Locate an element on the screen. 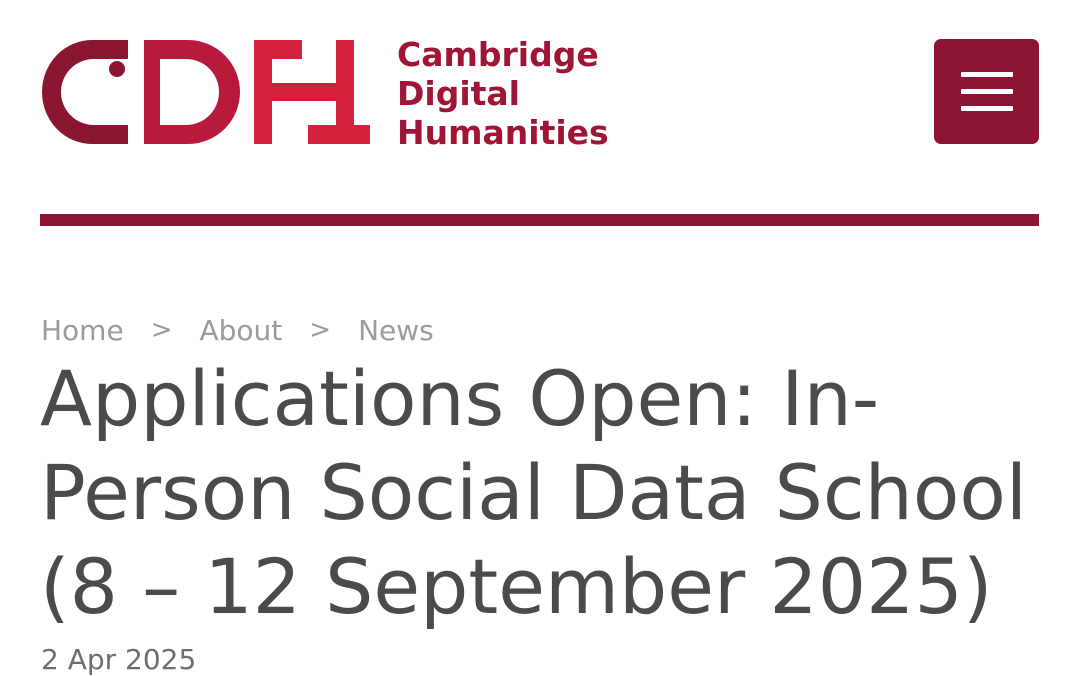 This screenshot has height=676, width=1080. breadcrumb-news: News is located at coordinates (396, 330).